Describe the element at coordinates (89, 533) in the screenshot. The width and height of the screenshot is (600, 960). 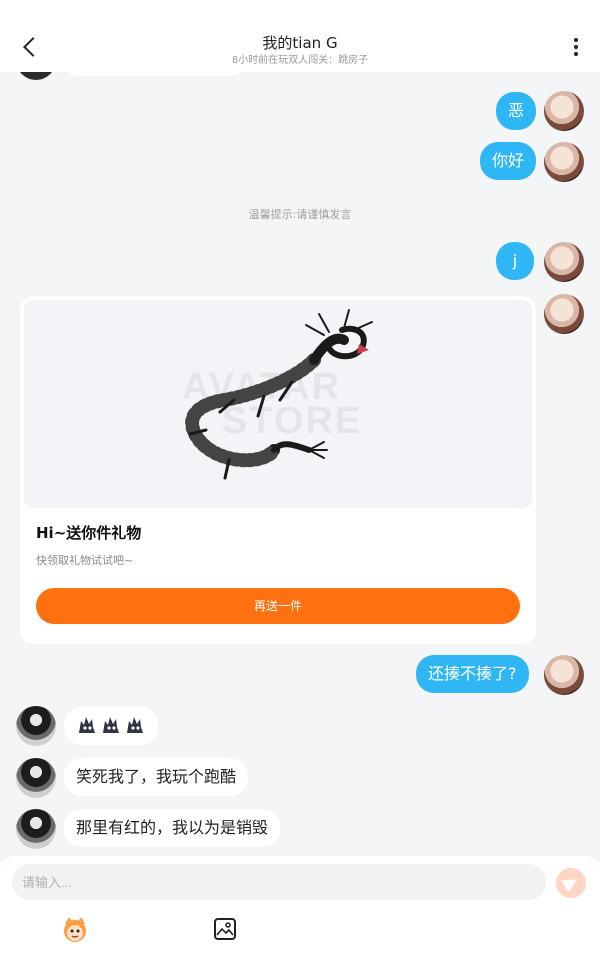
I see `gift-title: Hi~送你件礼物` at that location.